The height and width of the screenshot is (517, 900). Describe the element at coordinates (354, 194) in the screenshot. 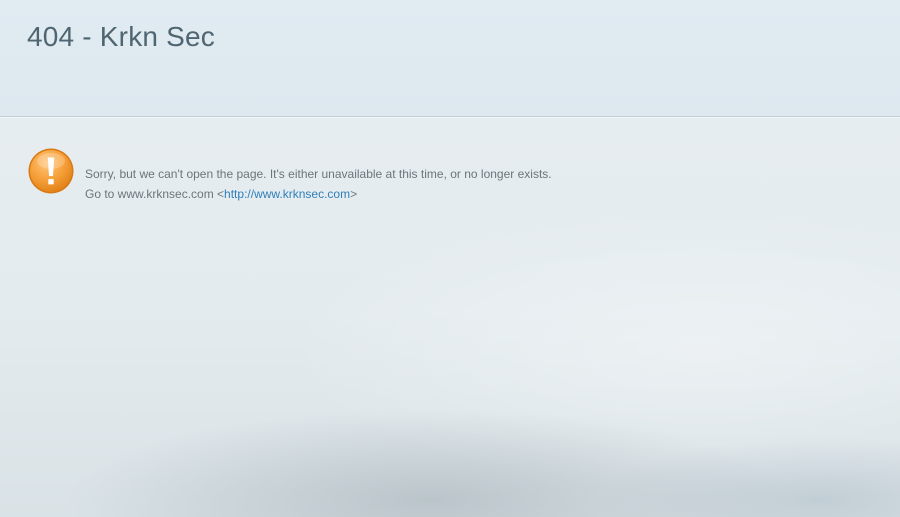

I see `redirect-suffix: >` at that location.